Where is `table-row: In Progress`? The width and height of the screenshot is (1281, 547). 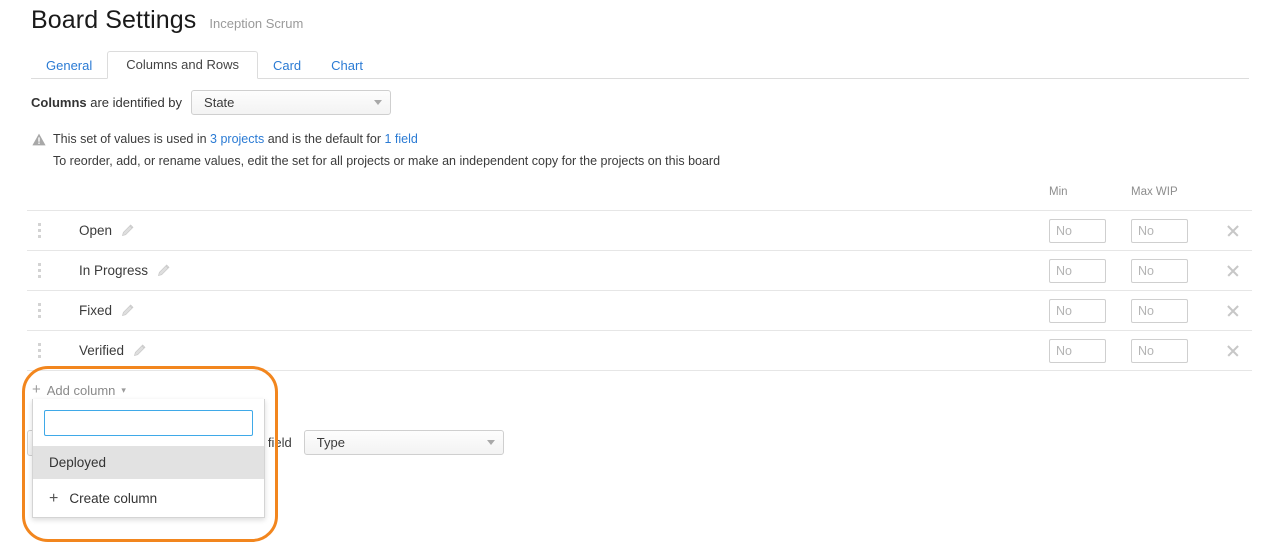 table-row: In Progress is located at coordinates (639, 271).